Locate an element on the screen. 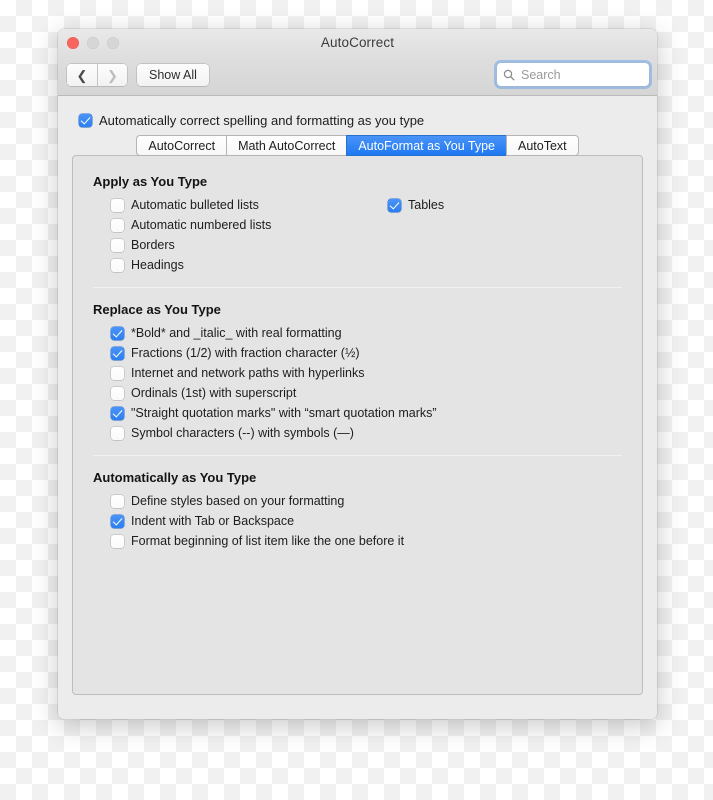 This screenshot has height=800, width=713. window-titlebar: AutoCorrect is located at coordinates (357, 43).